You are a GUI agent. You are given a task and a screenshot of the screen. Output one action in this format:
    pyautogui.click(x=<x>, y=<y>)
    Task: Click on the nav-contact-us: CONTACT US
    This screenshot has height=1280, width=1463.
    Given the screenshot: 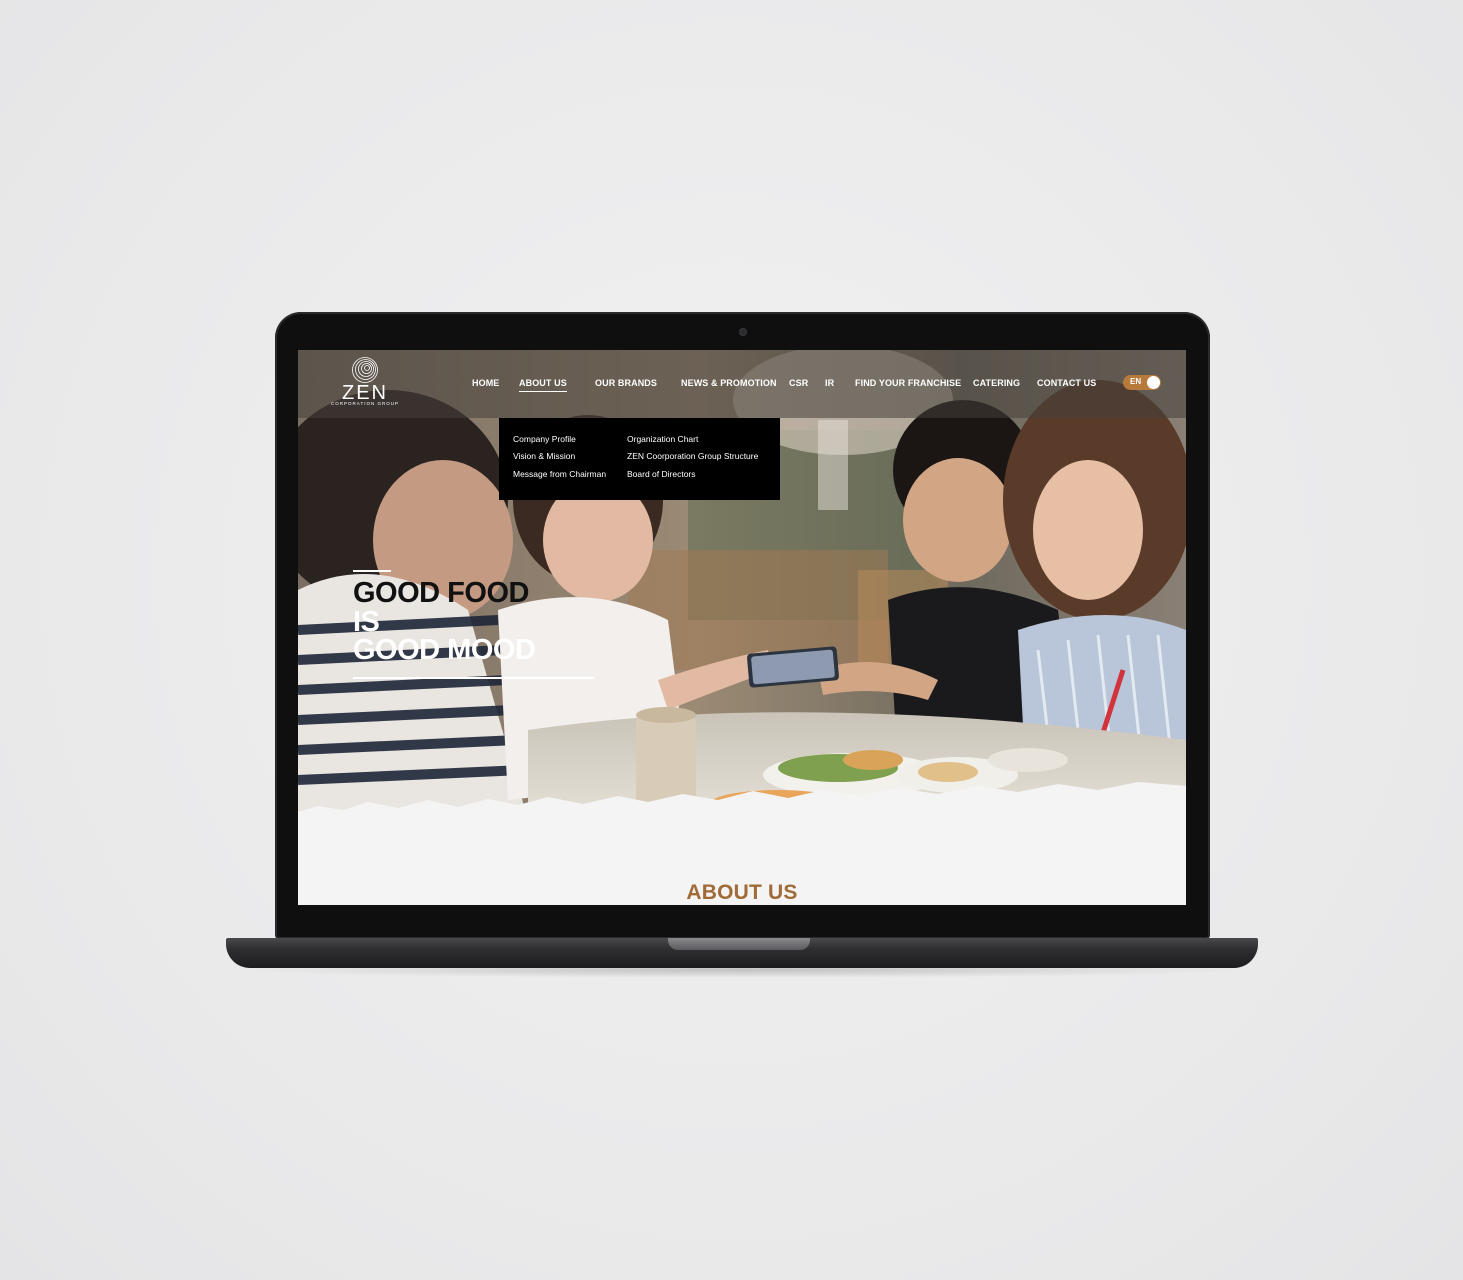 What is the action you would take?
    pyautogui.click(x=1066, y=383)
    